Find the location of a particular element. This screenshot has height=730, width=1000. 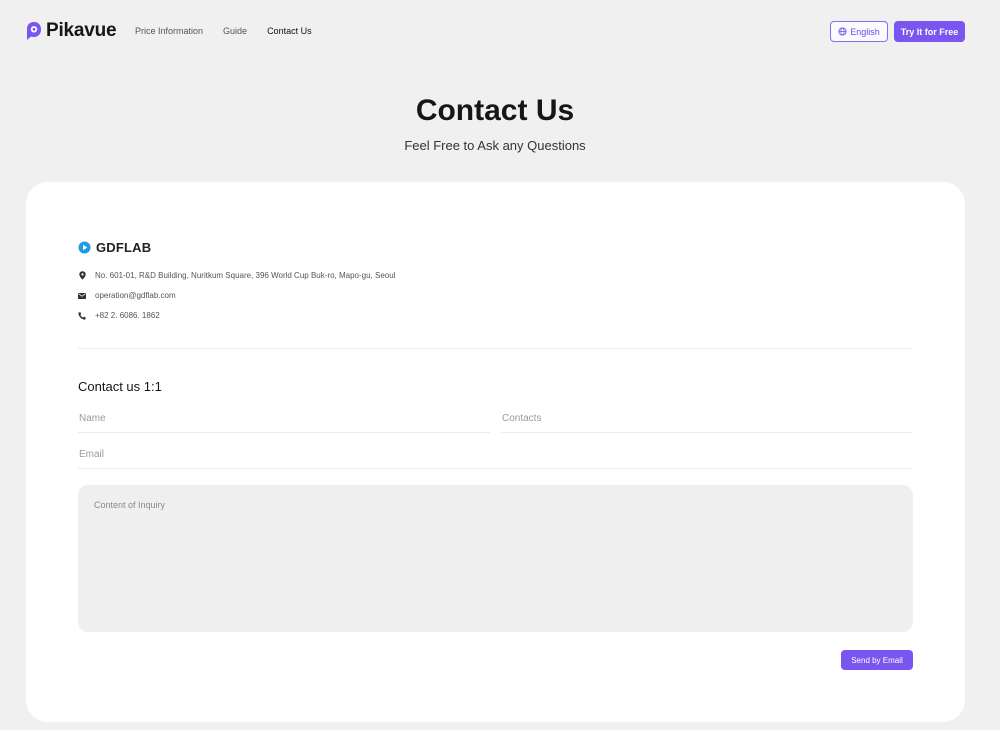

company-header: GDFLAB is located at coordinates (114, 247).